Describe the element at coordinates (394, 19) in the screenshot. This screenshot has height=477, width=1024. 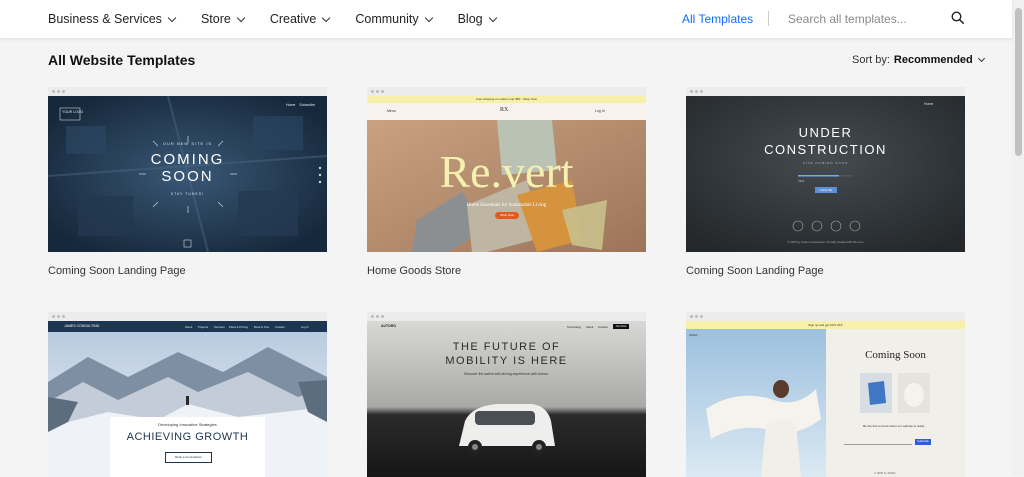
I see `nav-item-community: Community` at that location.